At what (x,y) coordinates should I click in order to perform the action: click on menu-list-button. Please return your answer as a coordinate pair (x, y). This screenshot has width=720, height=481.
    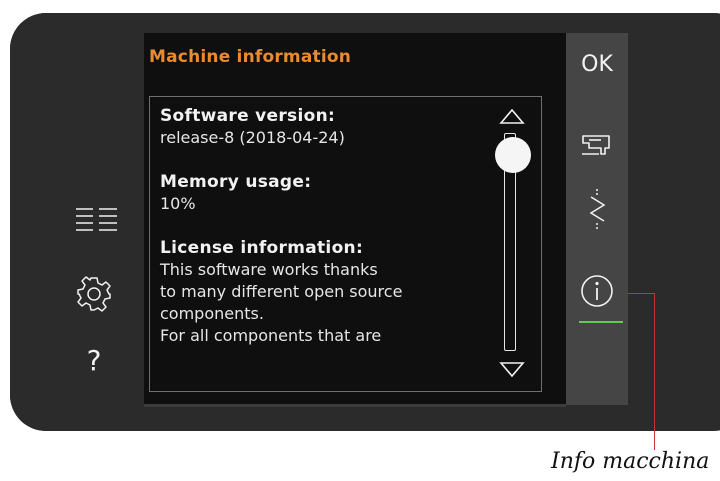
    Looking at the image, I should click on (97, 220).